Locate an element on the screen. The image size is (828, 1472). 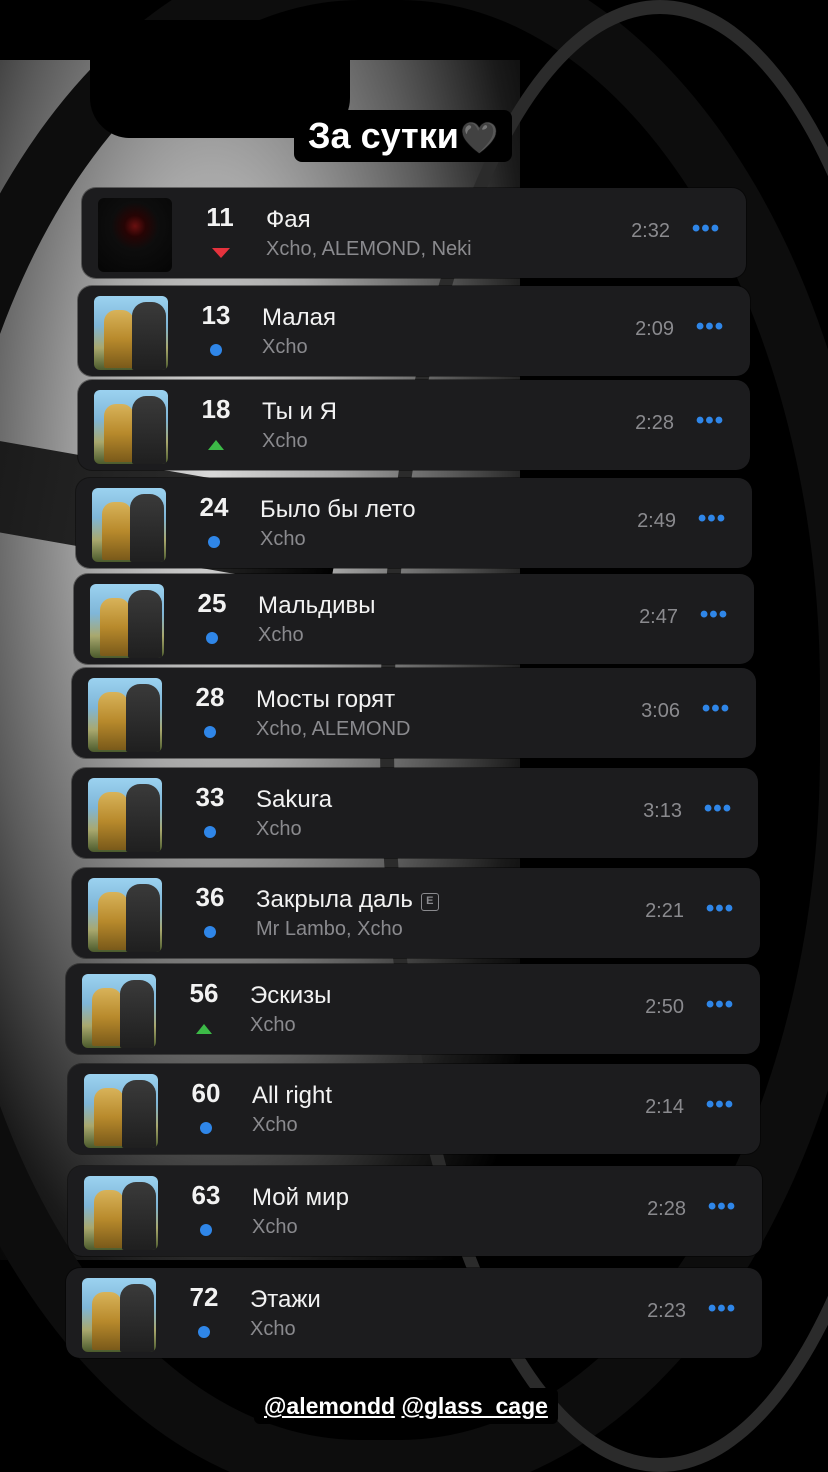
track-row: 60 All right Xcho 2:14 ••• is located at coordinates (414, 1109).